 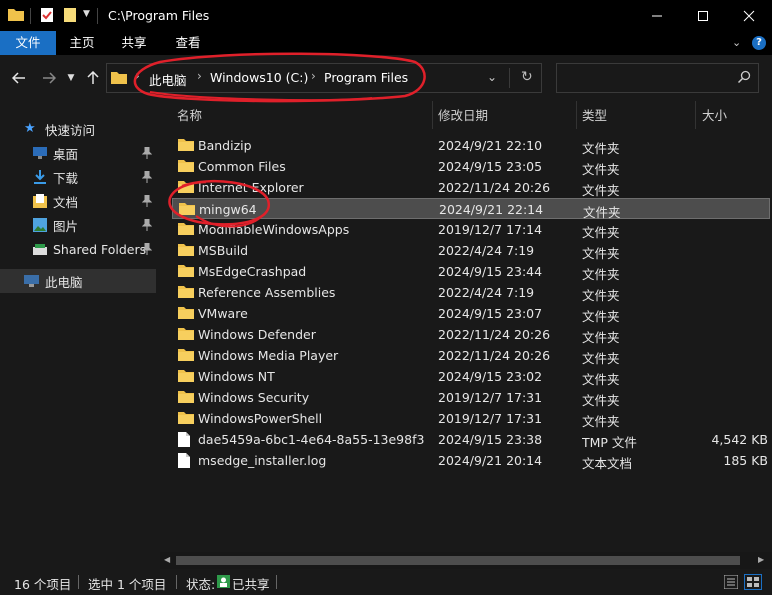 What do you see at coordinates (494, 187) in the screenshot?
I see `file-modified: 2022/11/24 20:26` at bounding box center [494, 187].